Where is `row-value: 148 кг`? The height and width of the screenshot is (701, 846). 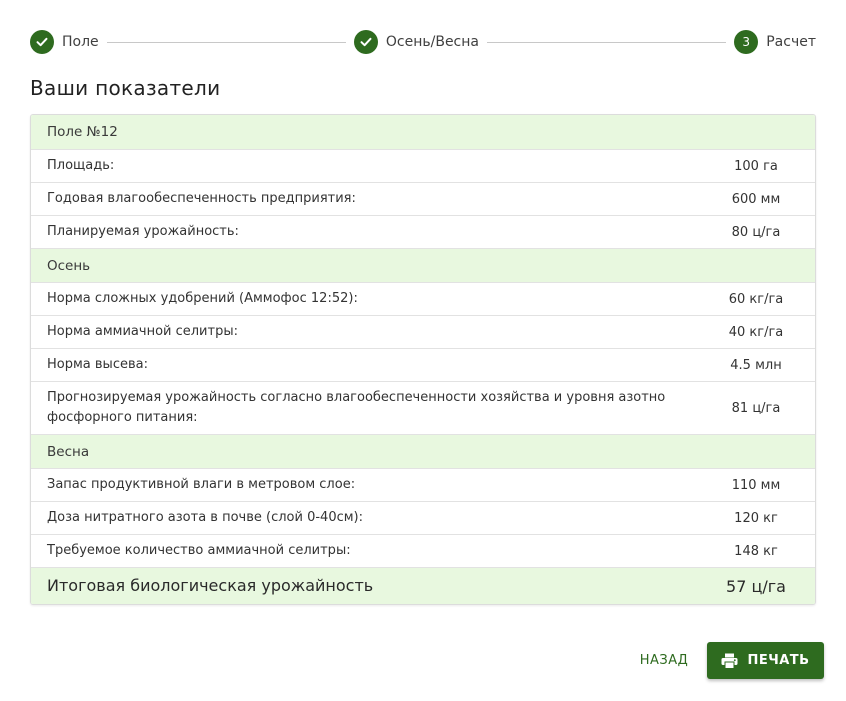 row-value: 148 кг is located at coordinates (756, 551).